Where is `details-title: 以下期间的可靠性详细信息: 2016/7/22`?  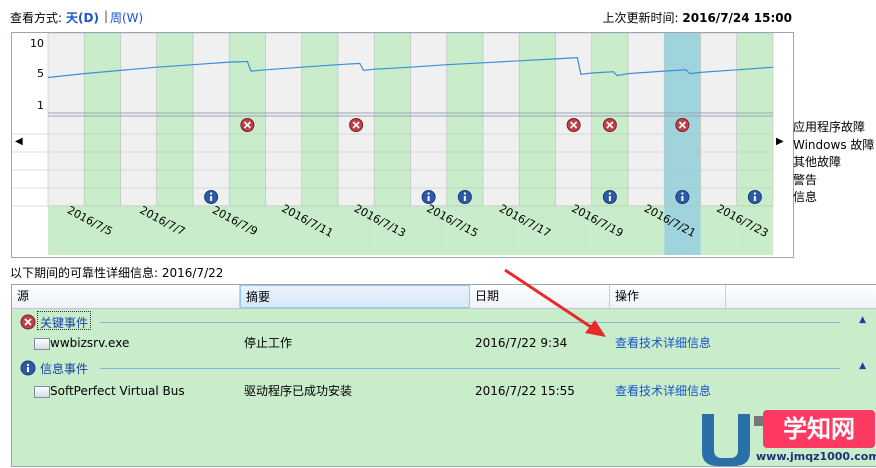 details-title: 以下期间的可靠性详细信息: 2016/7/22 is located at coordinates (117, 273).